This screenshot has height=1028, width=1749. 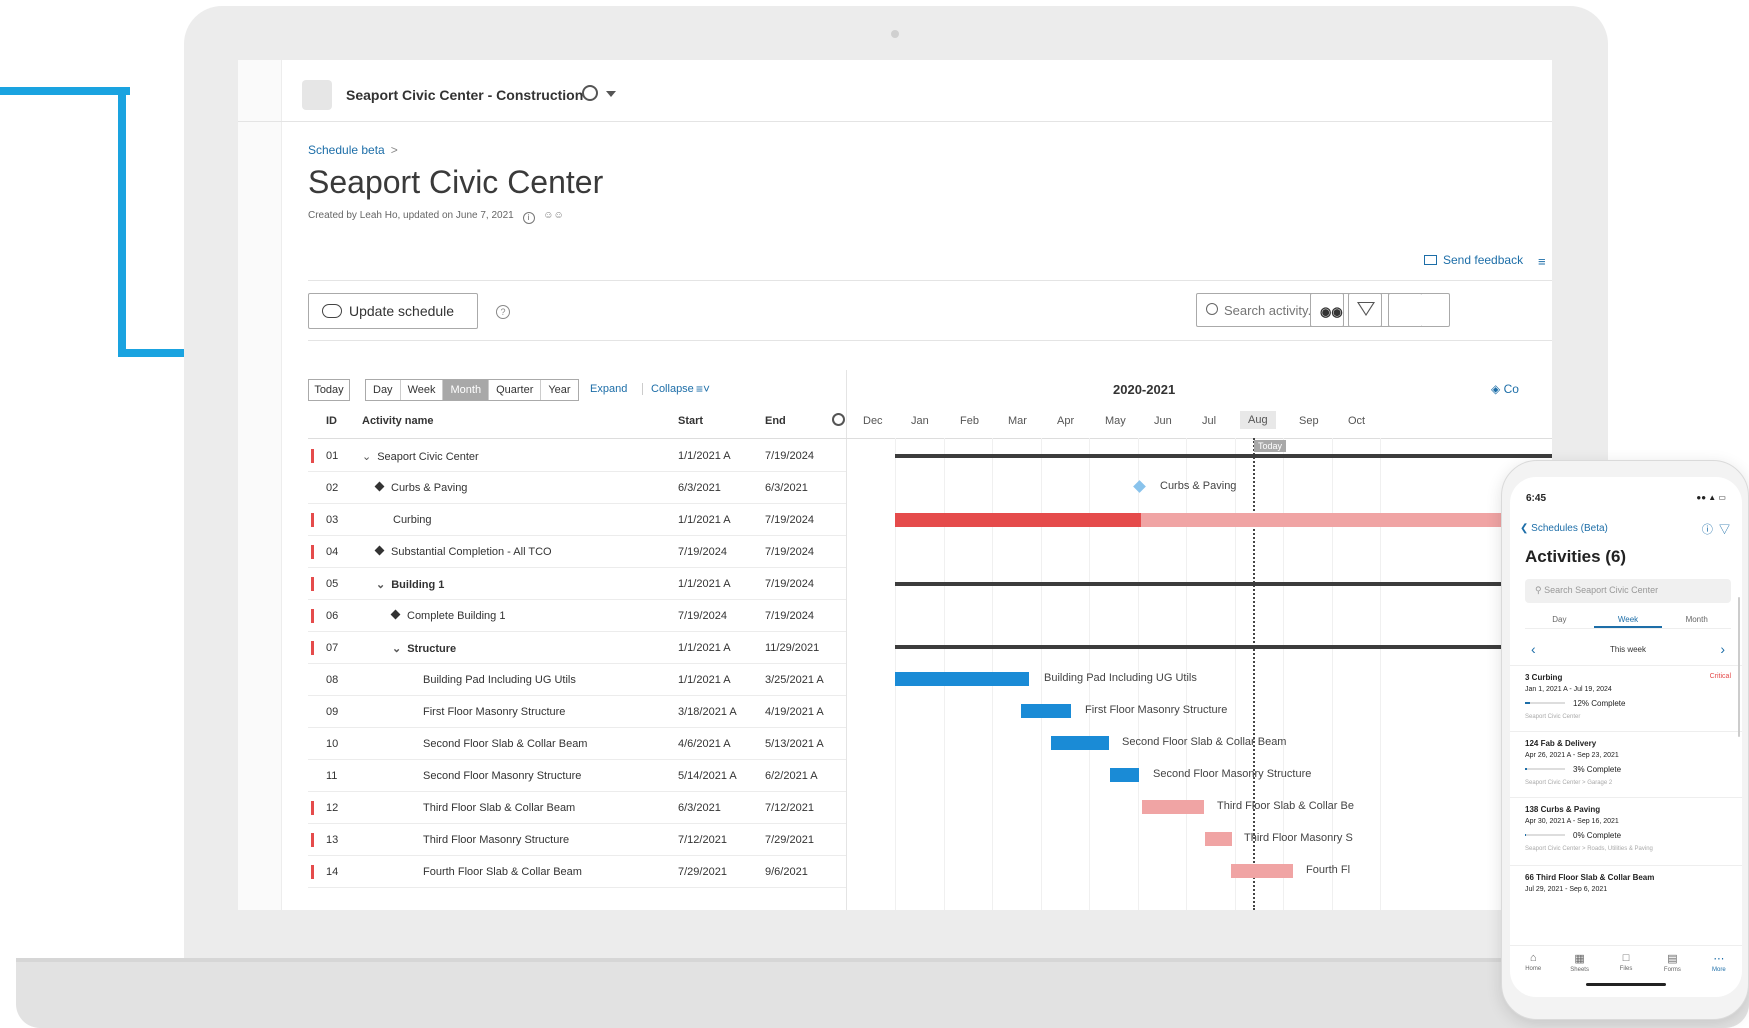 What do you see at coordinates (668, 389) in the screenshot?
I see `collapse-link: Collapse` at bounding box center [668, 389].